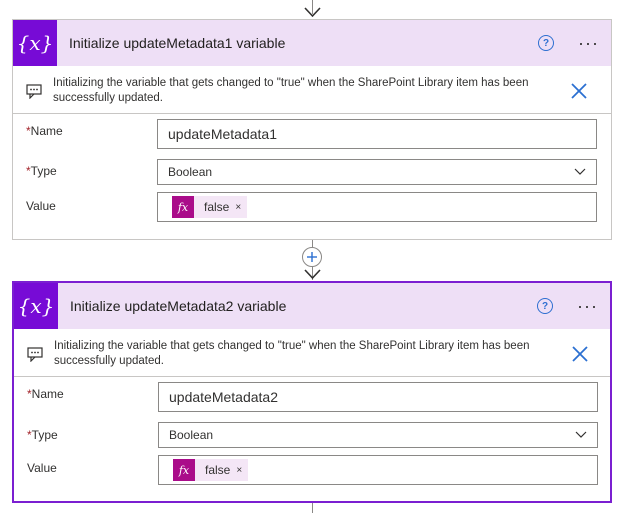  I want to click on name-field: updateMetadata1, so click(377, 134).